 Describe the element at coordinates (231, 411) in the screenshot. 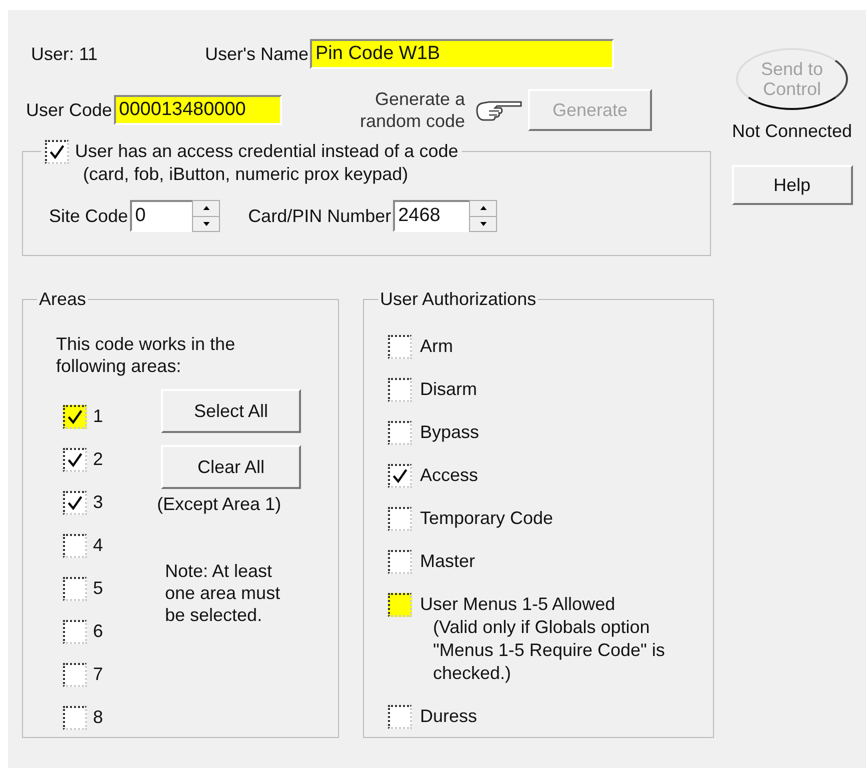

I see `button: Select All` at that location.